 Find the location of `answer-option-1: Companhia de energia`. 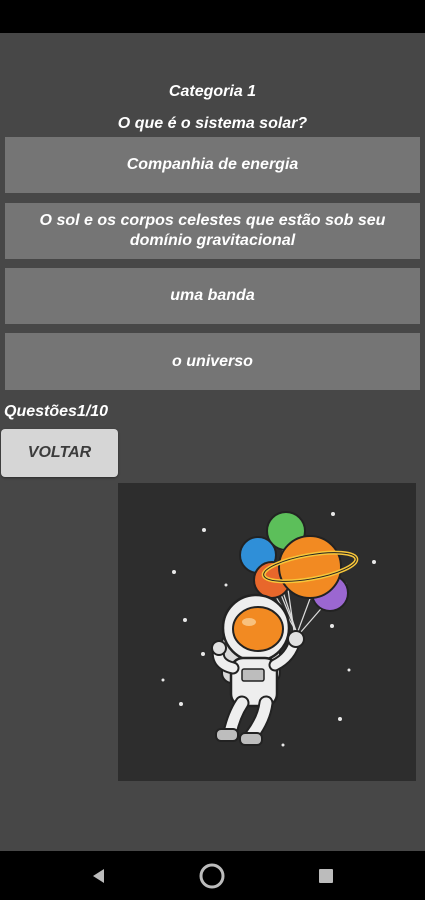

answer-option-1: Companhia de energia is located at coordinates (212, 165).